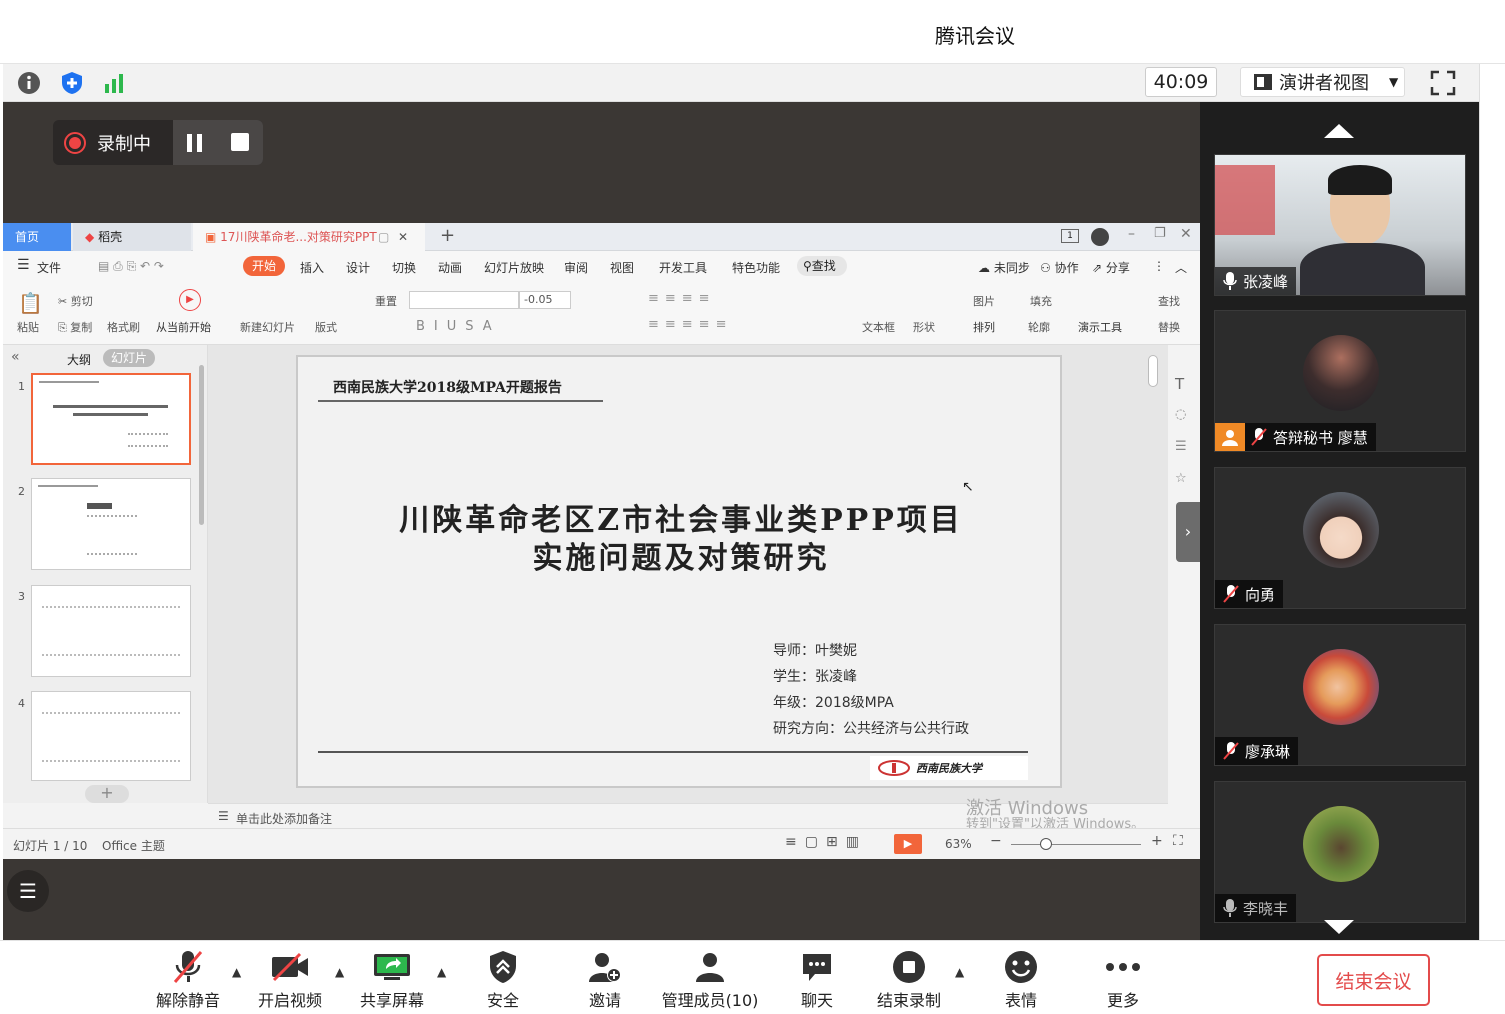 The image size is (1505, 1014). Describe the element at coordinates (958, 844) in the screenshot. I see `zoom-level: 63%` at that location.